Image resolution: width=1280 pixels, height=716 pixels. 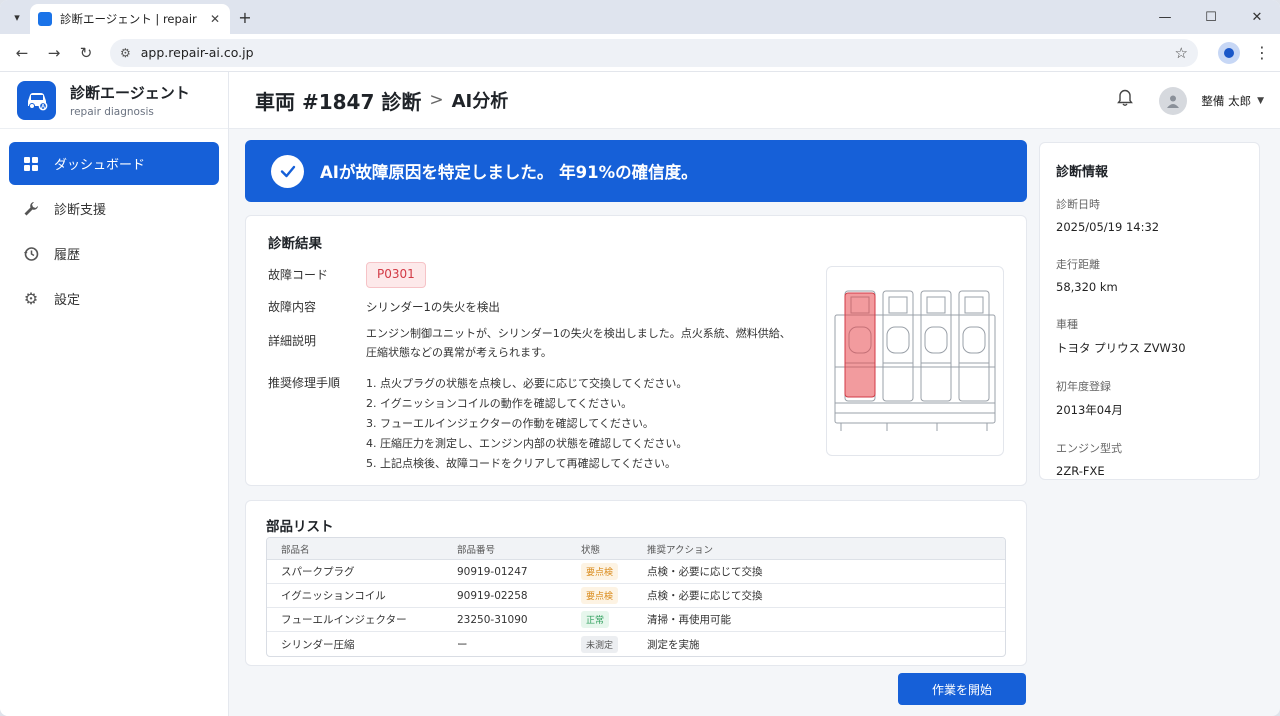 I want to click on part-number: 90919-01247, so click(x=492, y=571).